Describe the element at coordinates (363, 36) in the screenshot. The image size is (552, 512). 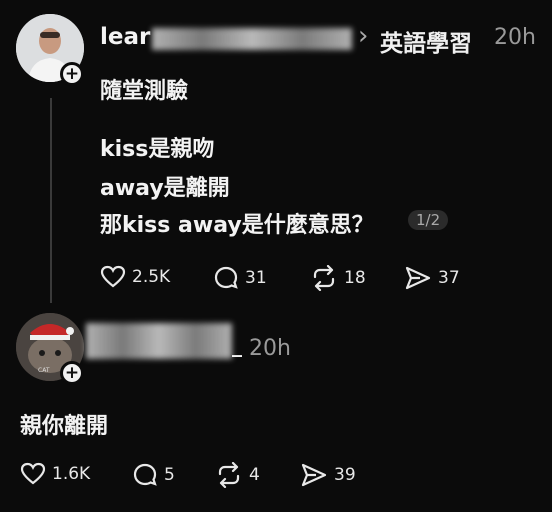
I see `topic-chevron-icon: ›` at that location.